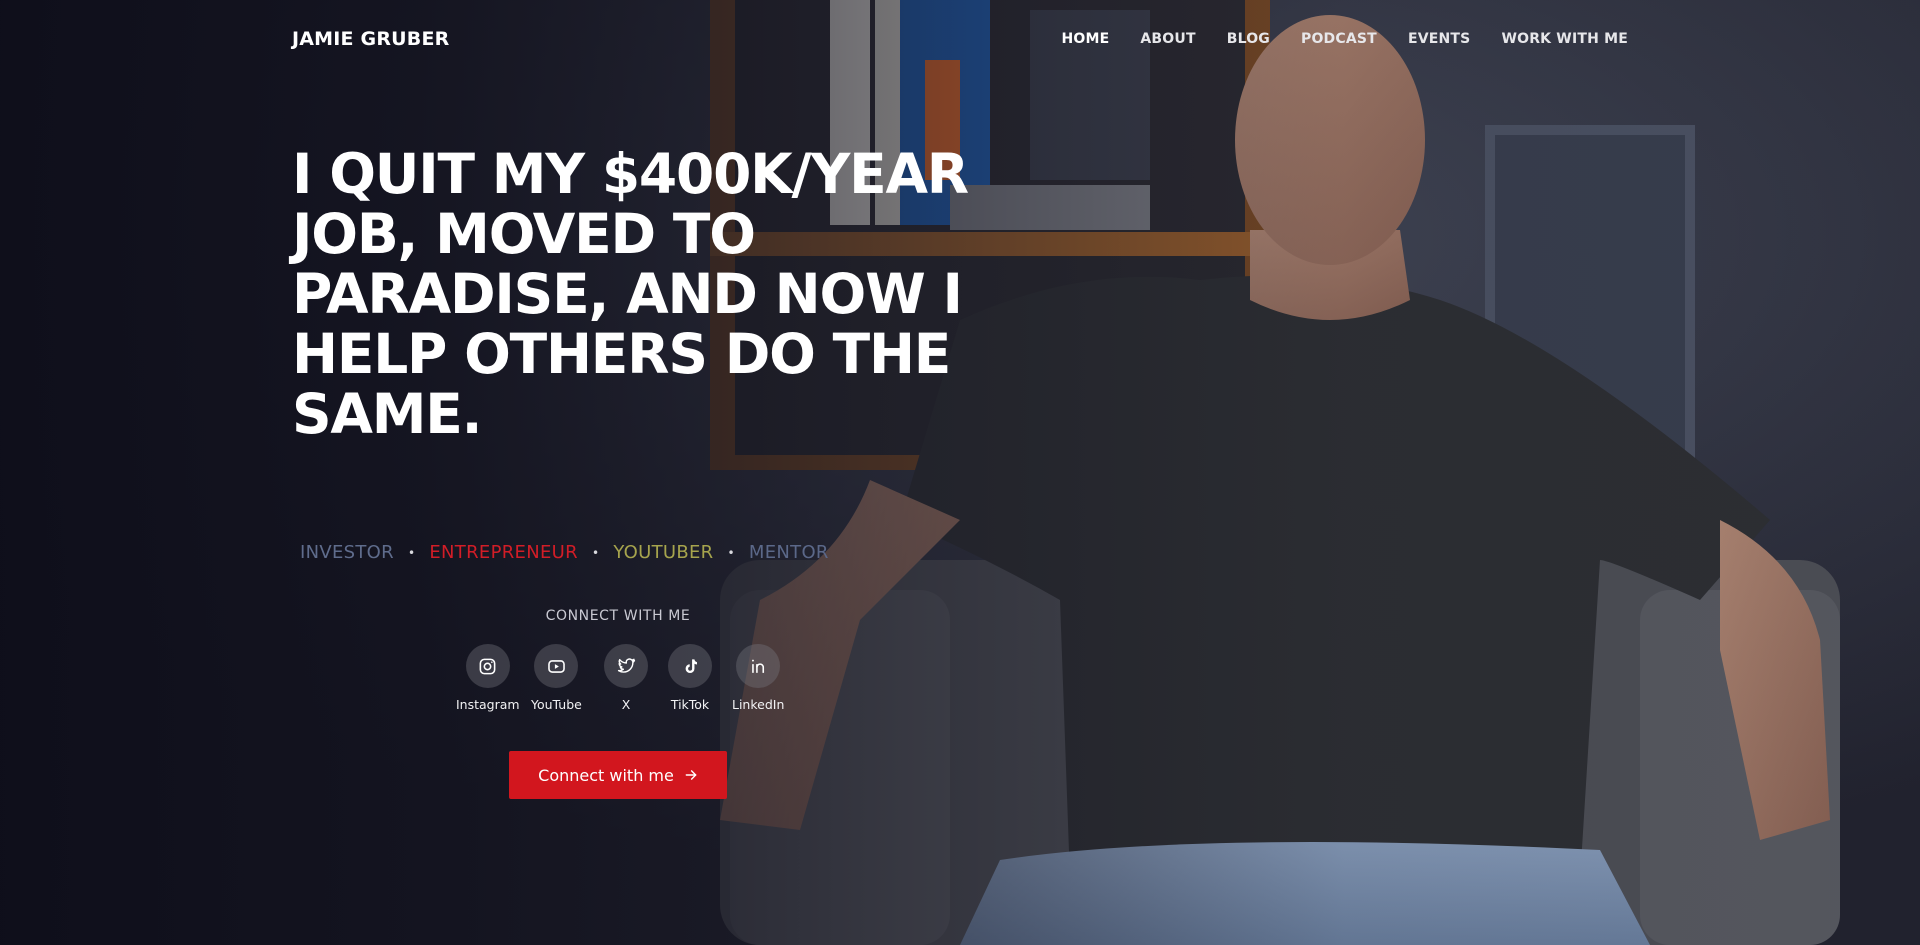 This screenshot has height=945, width=1920. I want to click on nav-events: EVENTS, so click(1439, 39).